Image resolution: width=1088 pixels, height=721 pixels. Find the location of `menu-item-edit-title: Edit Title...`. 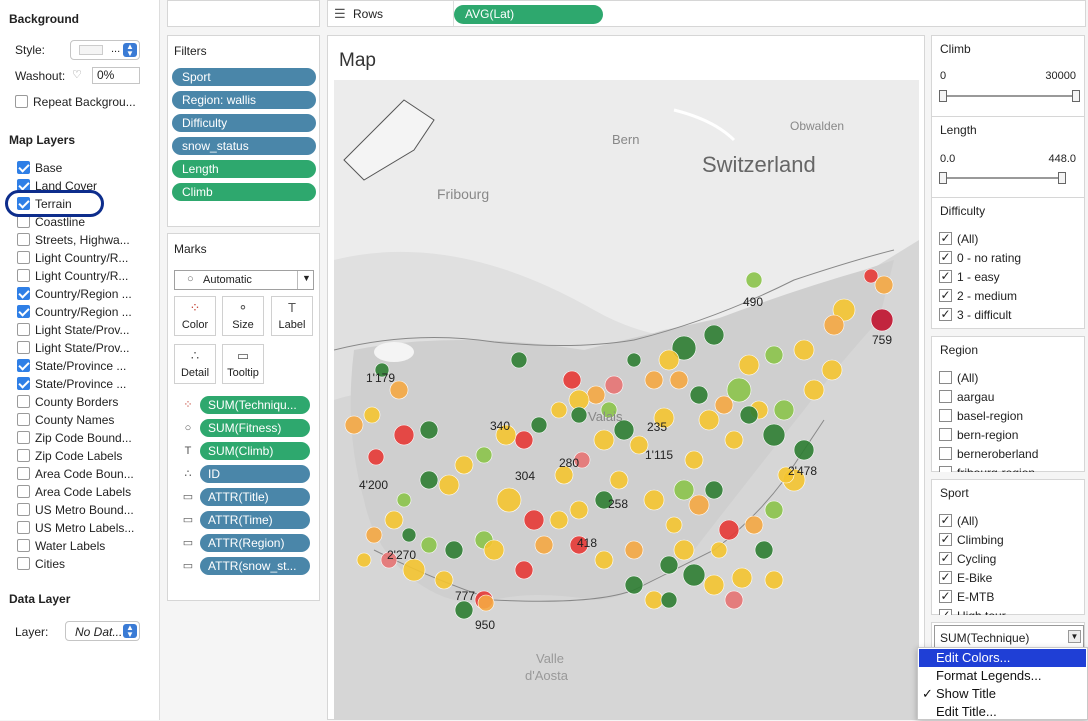

menu-item-edit-title: Edit Title... is located at coordinates (1002, 712).